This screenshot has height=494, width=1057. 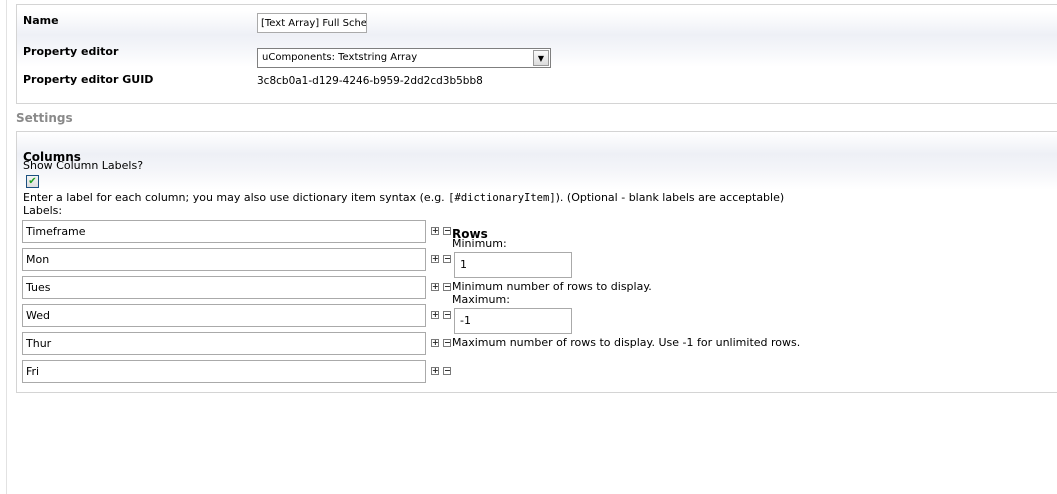 I want to click on property-editor-label: Property editor, so click(x=71, y=51).